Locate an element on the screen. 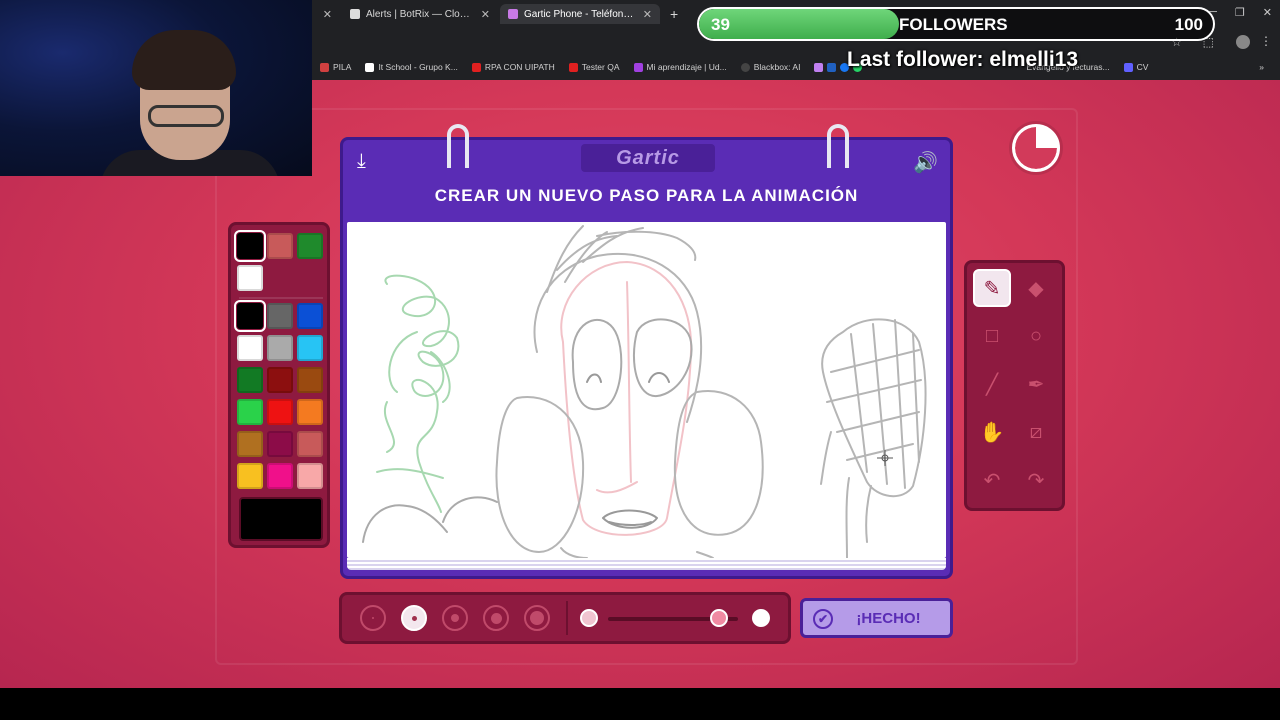 The height and width of the screenshot is (720, 1280). followers-label: FOLLOWERS is located at coordinates (953, 24).